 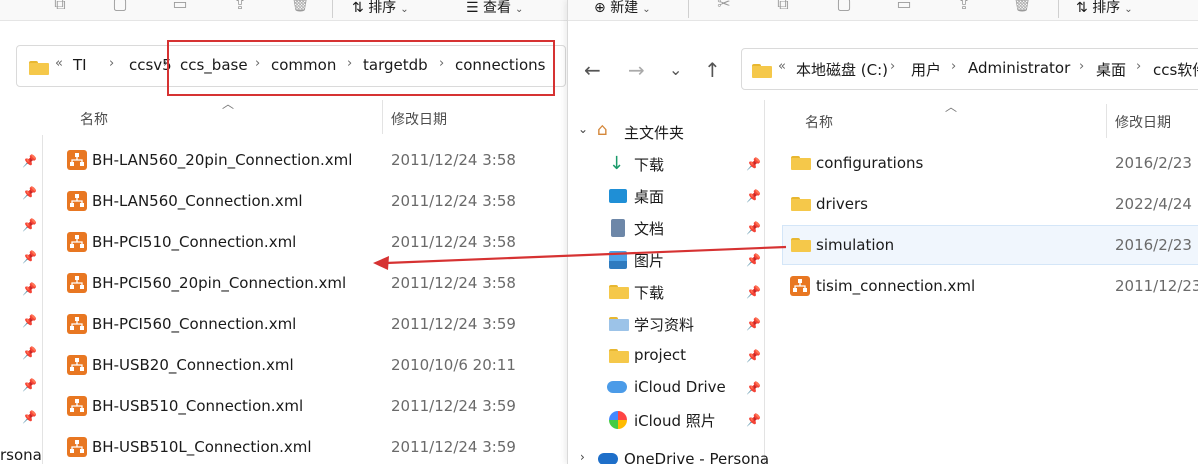 I want to click on file-row: BH-PCI510_Connection.xml 2011/12/24 3:58, so click(x=310, y=242).